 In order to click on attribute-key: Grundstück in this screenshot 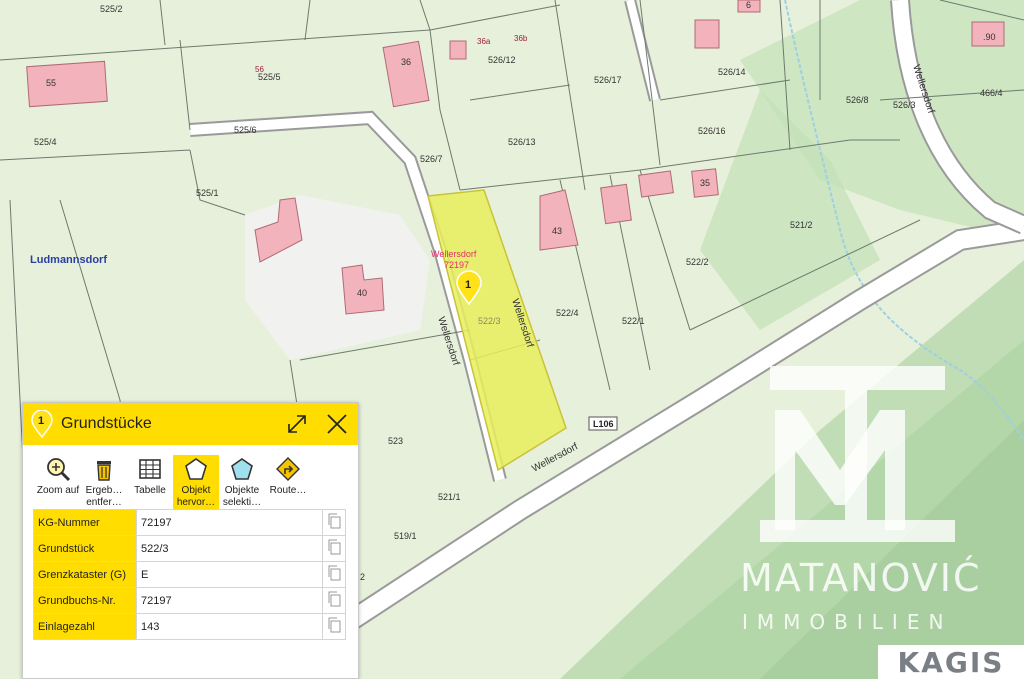, I will do `click(85, 548)`.